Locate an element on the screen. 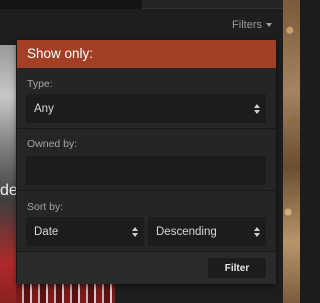  filters-toggle: Filters is located at coordinates (252, 25).